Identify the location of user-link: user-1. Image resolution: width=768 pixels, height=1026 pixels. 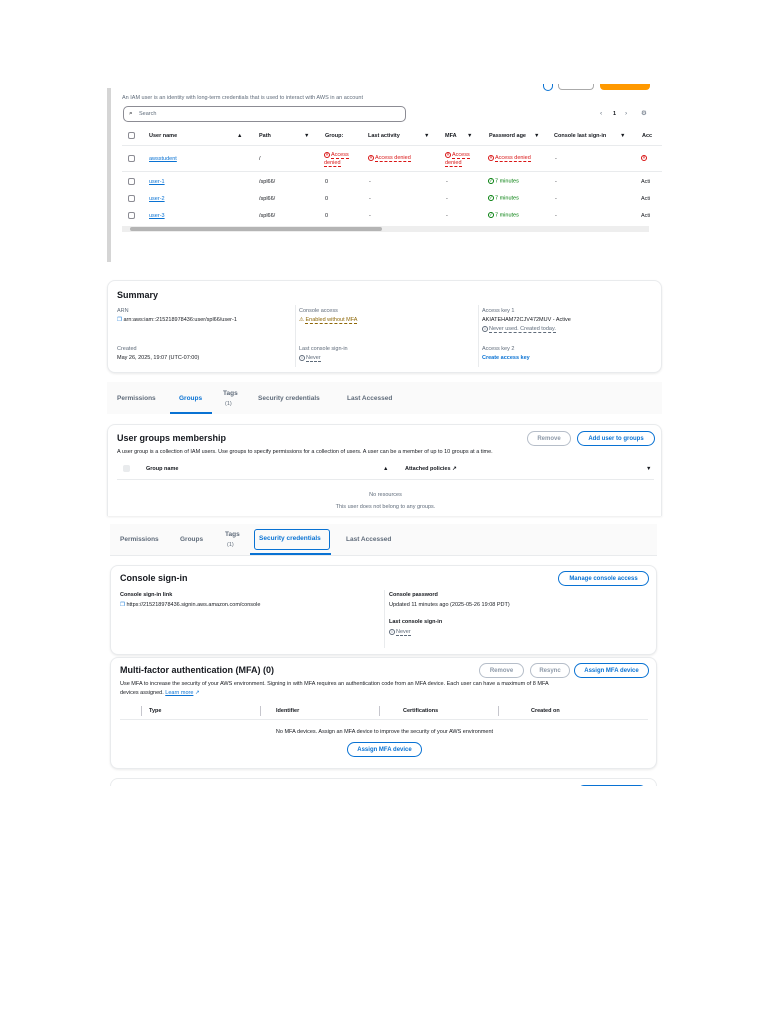
(157, 182).